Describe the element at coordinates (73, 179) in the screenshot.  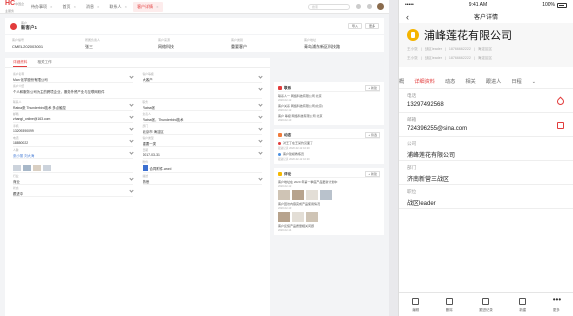
I see `field-industry: 行业 商业` at that location.